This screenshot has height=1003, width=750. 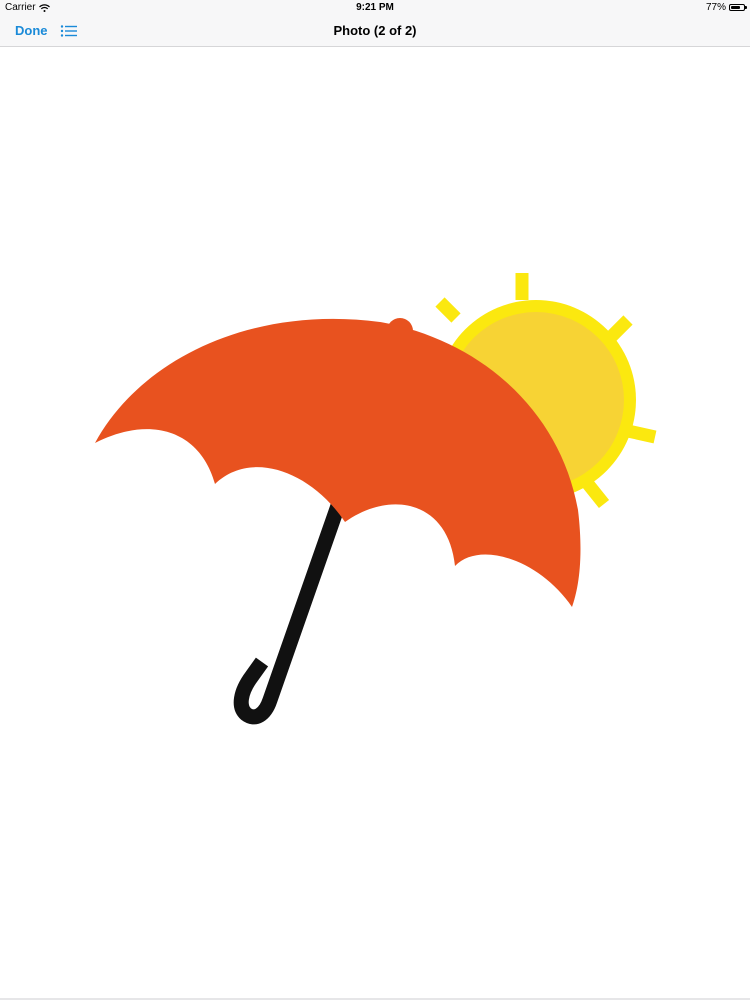 I want to click on status-battery: 77%, so click(x=726, y=7).